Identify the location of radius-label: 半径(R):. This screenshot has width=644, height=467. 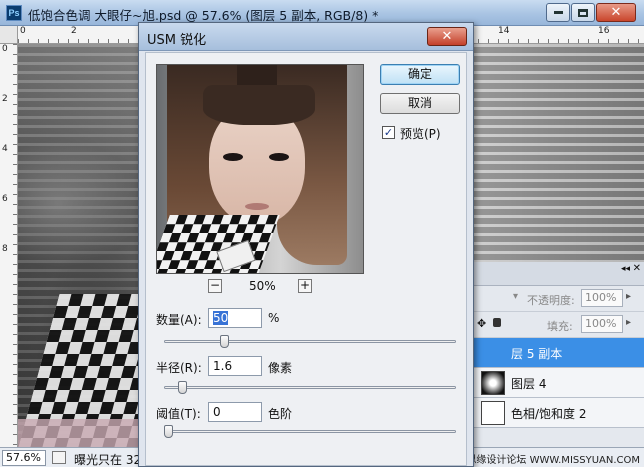
(179, 368).